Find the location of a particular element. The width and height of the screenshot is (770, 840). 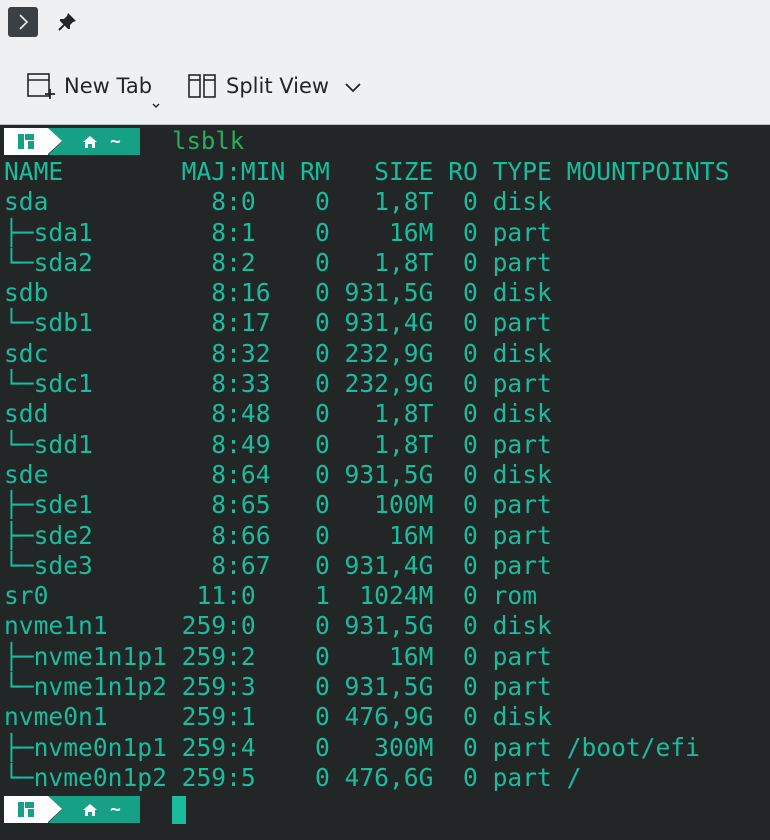

output-line: nvme0n1 259:1 0 476,9G 0 disk is located at coordinates (285, 717).